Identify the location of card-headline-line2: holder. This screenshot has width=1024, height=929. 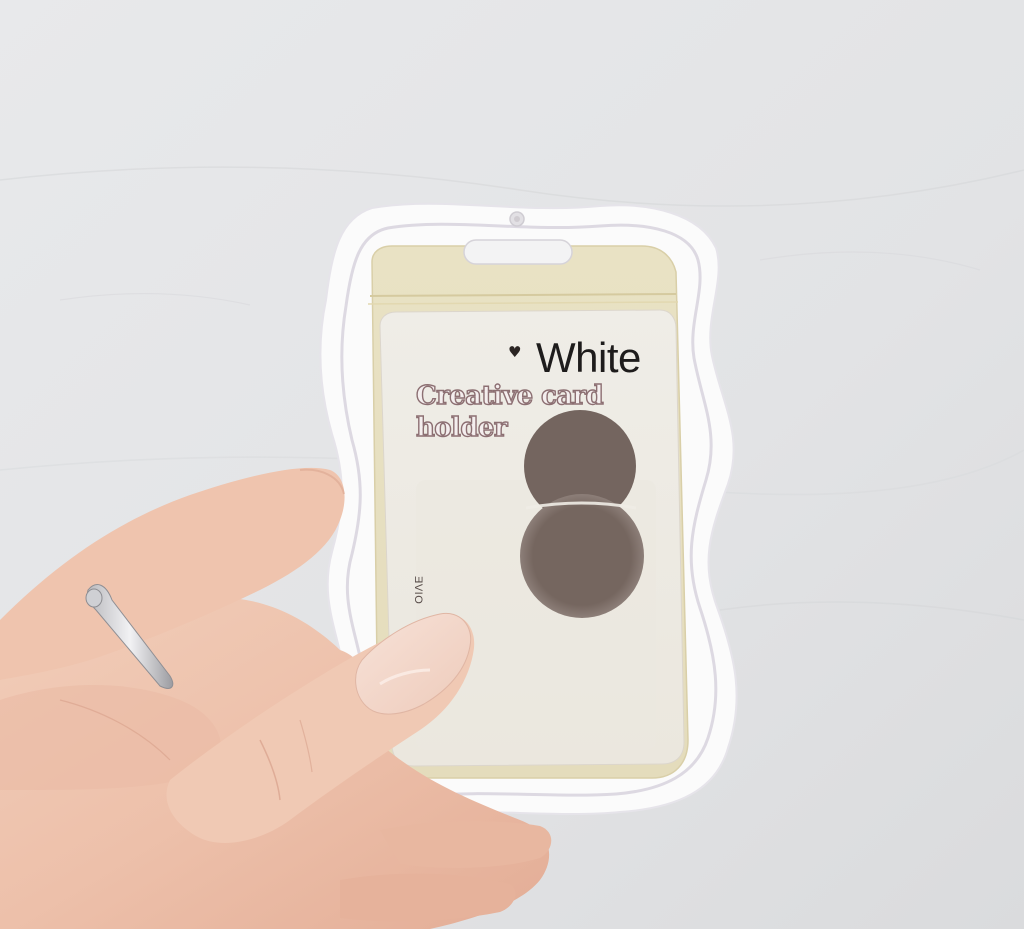
(461, 427).